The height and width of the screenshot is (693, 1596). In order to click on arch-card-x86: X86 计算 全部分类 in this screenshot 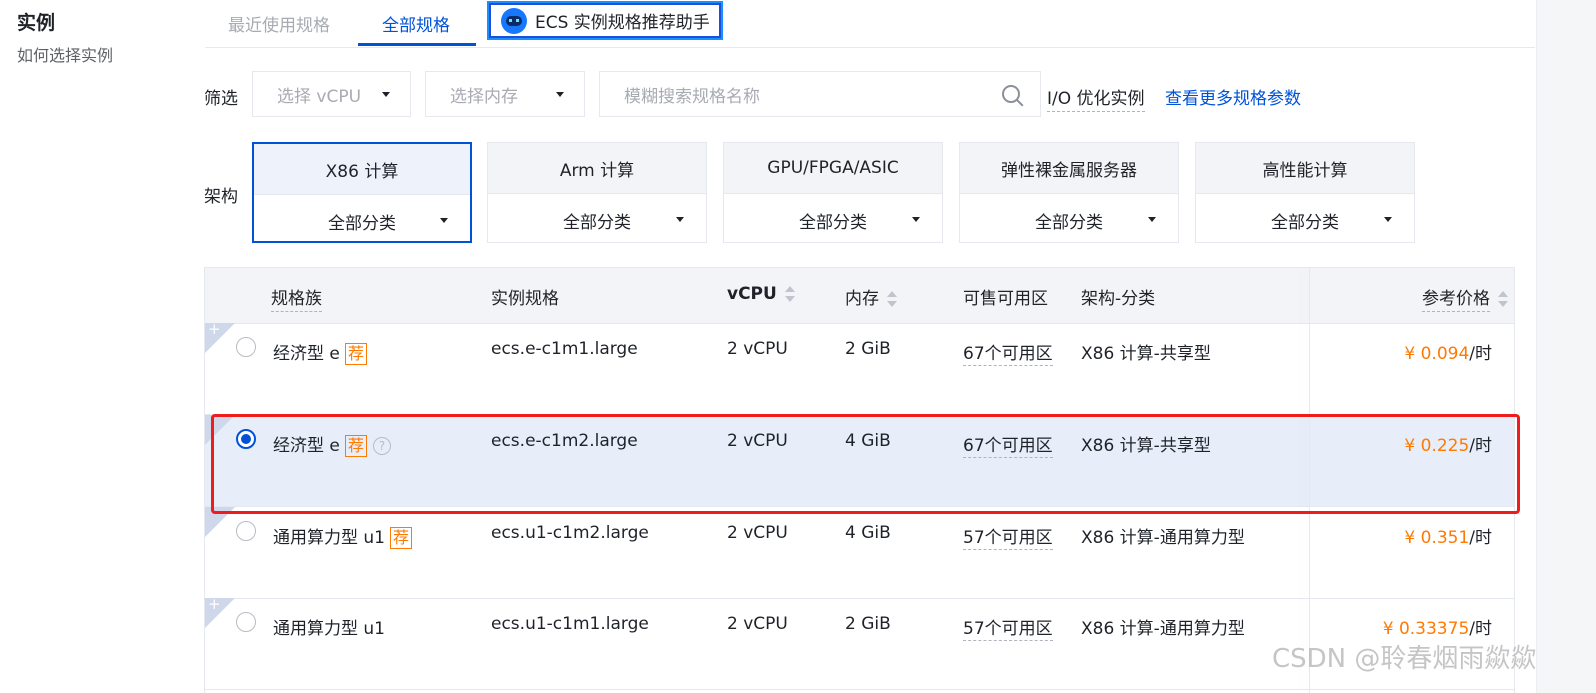, I will do `click(362, 192)`.